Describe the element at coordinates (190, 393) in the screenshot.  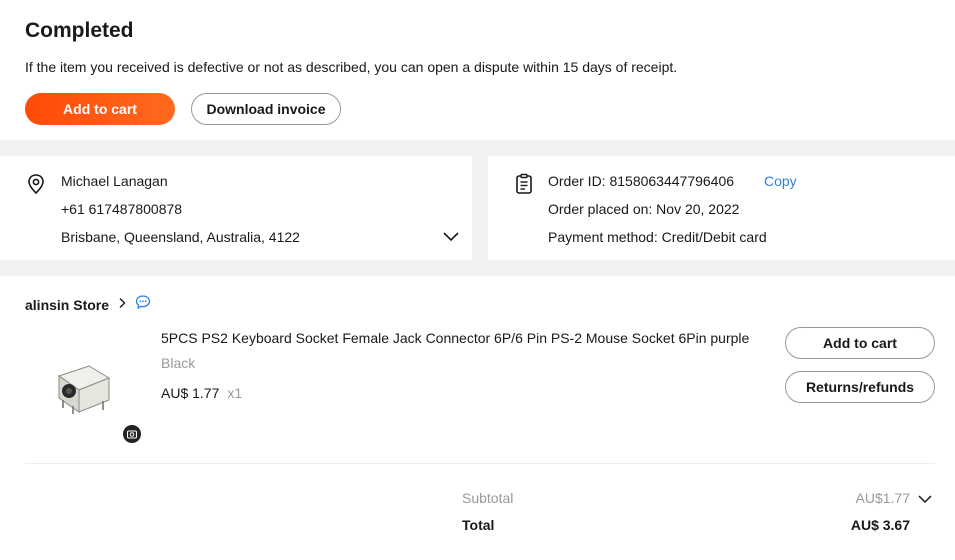
I see `product-price: AU$ 1.77` at that location.